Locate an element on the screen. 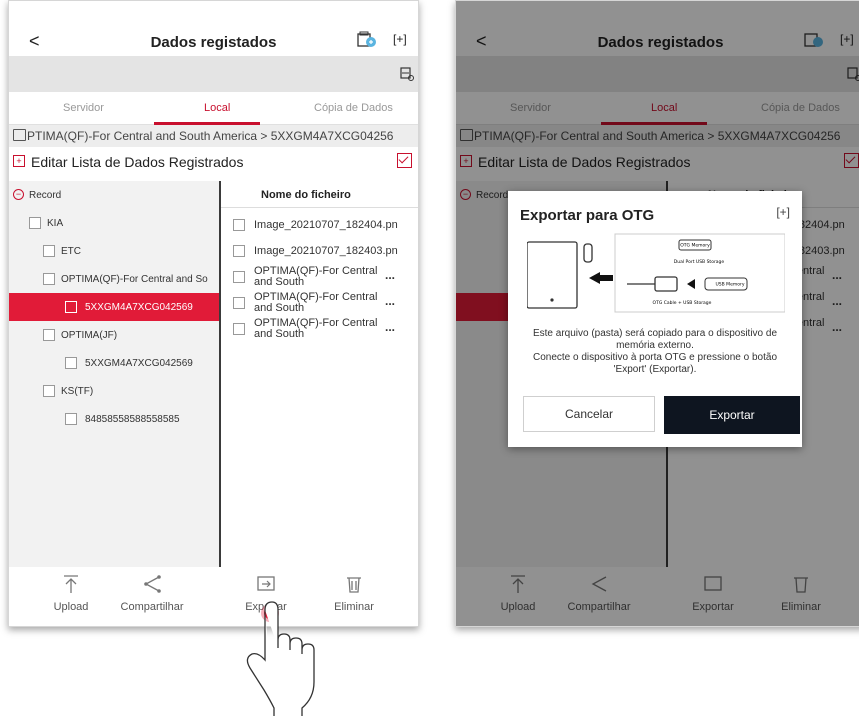 The image size is (859, 716). tree-item-label: OPTIMA(JF) is located at coordinates (89, 335).